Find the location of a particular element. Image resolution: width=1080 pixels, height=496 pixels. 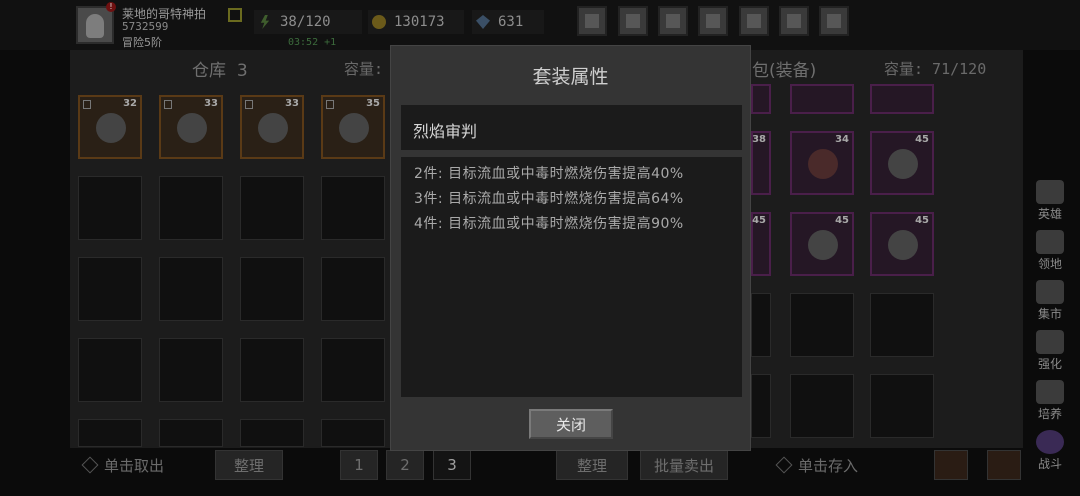

set-bonus-line: 2件: 目标流血或中毒时燃烧伤害提高40% is located at coordinates (549, 174).